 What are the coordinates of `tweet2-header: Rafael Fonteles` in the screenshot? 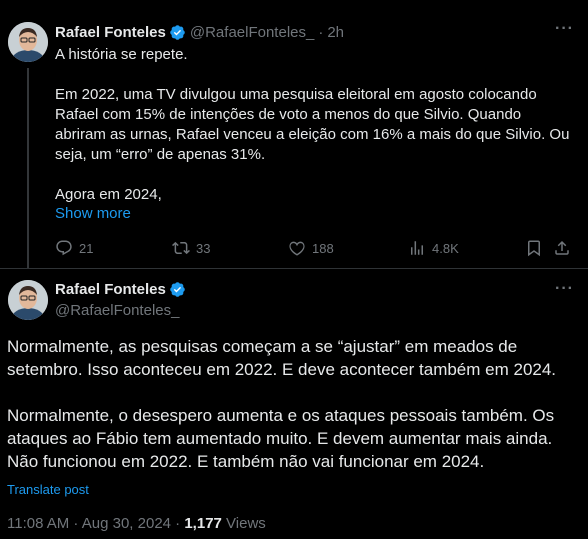 It's located at (122, 289).